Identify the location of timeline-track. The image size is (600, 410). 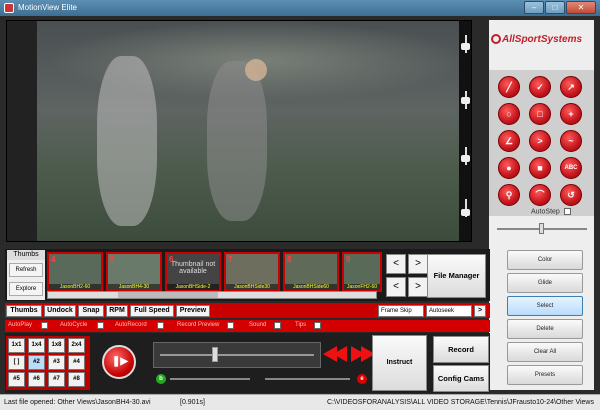
(237, 355).